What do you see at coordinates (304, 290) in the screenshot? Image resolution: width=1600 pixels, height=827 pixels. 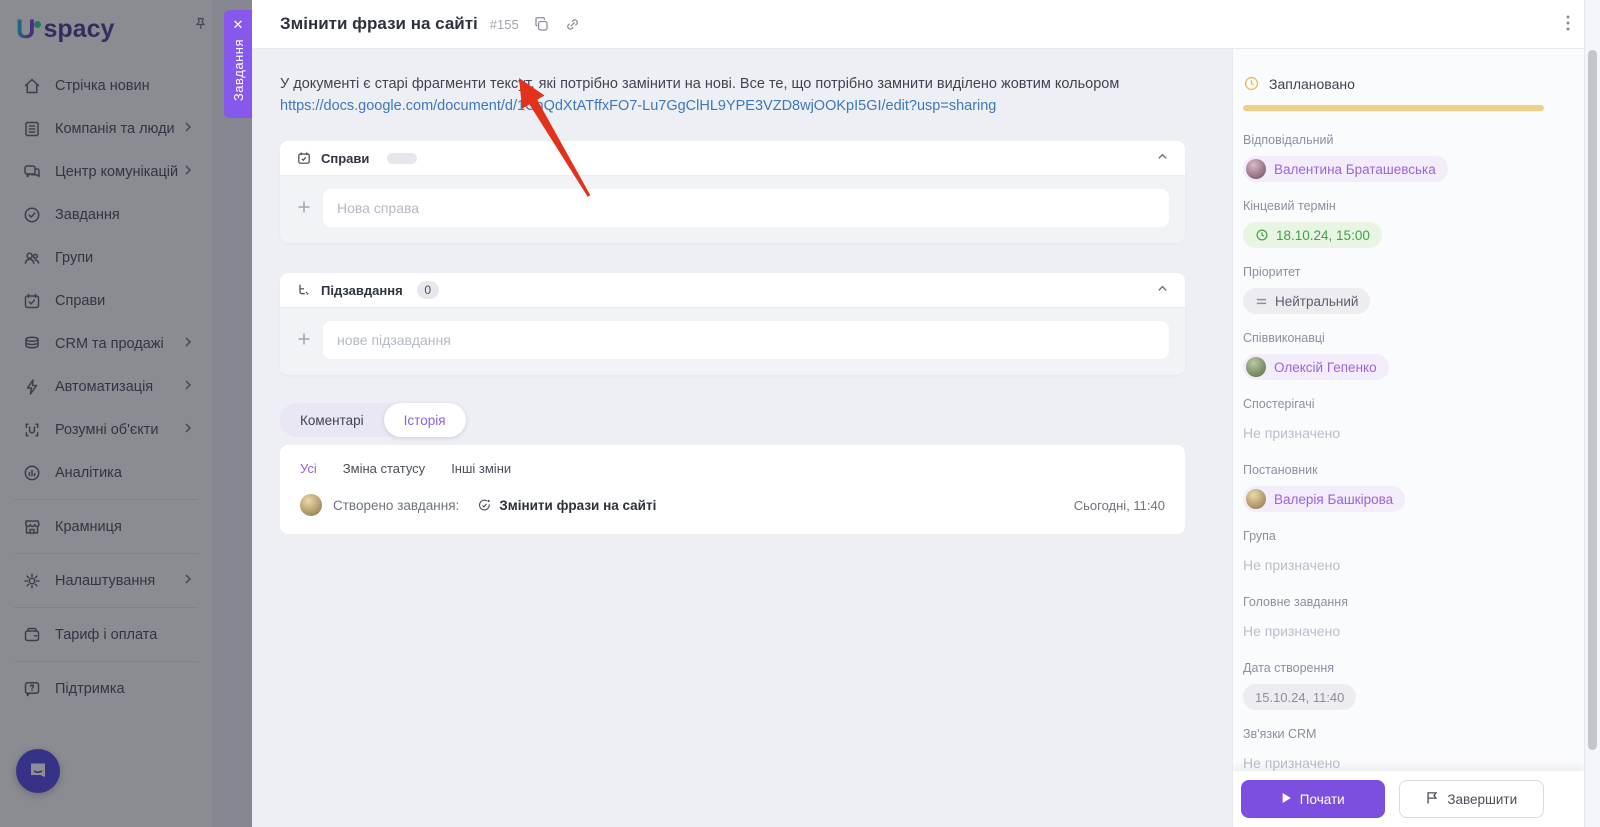 I see `subtask-icon` at bounding box center [304, 290].